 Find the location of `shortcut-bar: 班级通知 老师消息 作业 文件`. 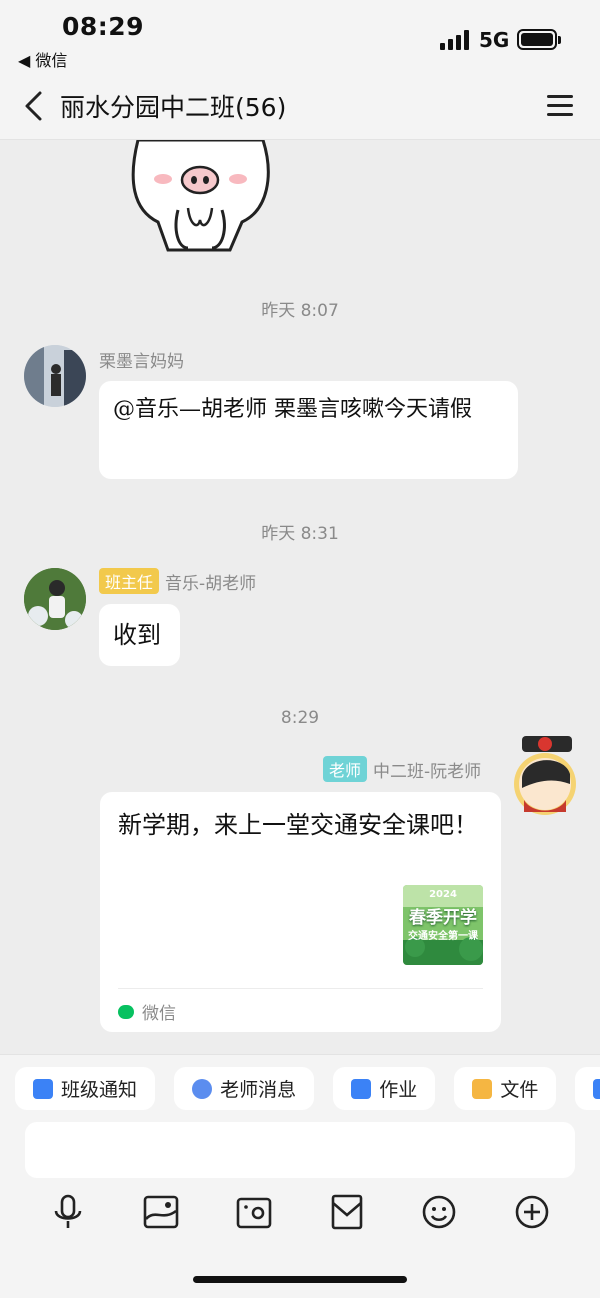

shortcut-bar: 班级通知 老师消息 作业 文件 is located at coordinates (307, 1089).